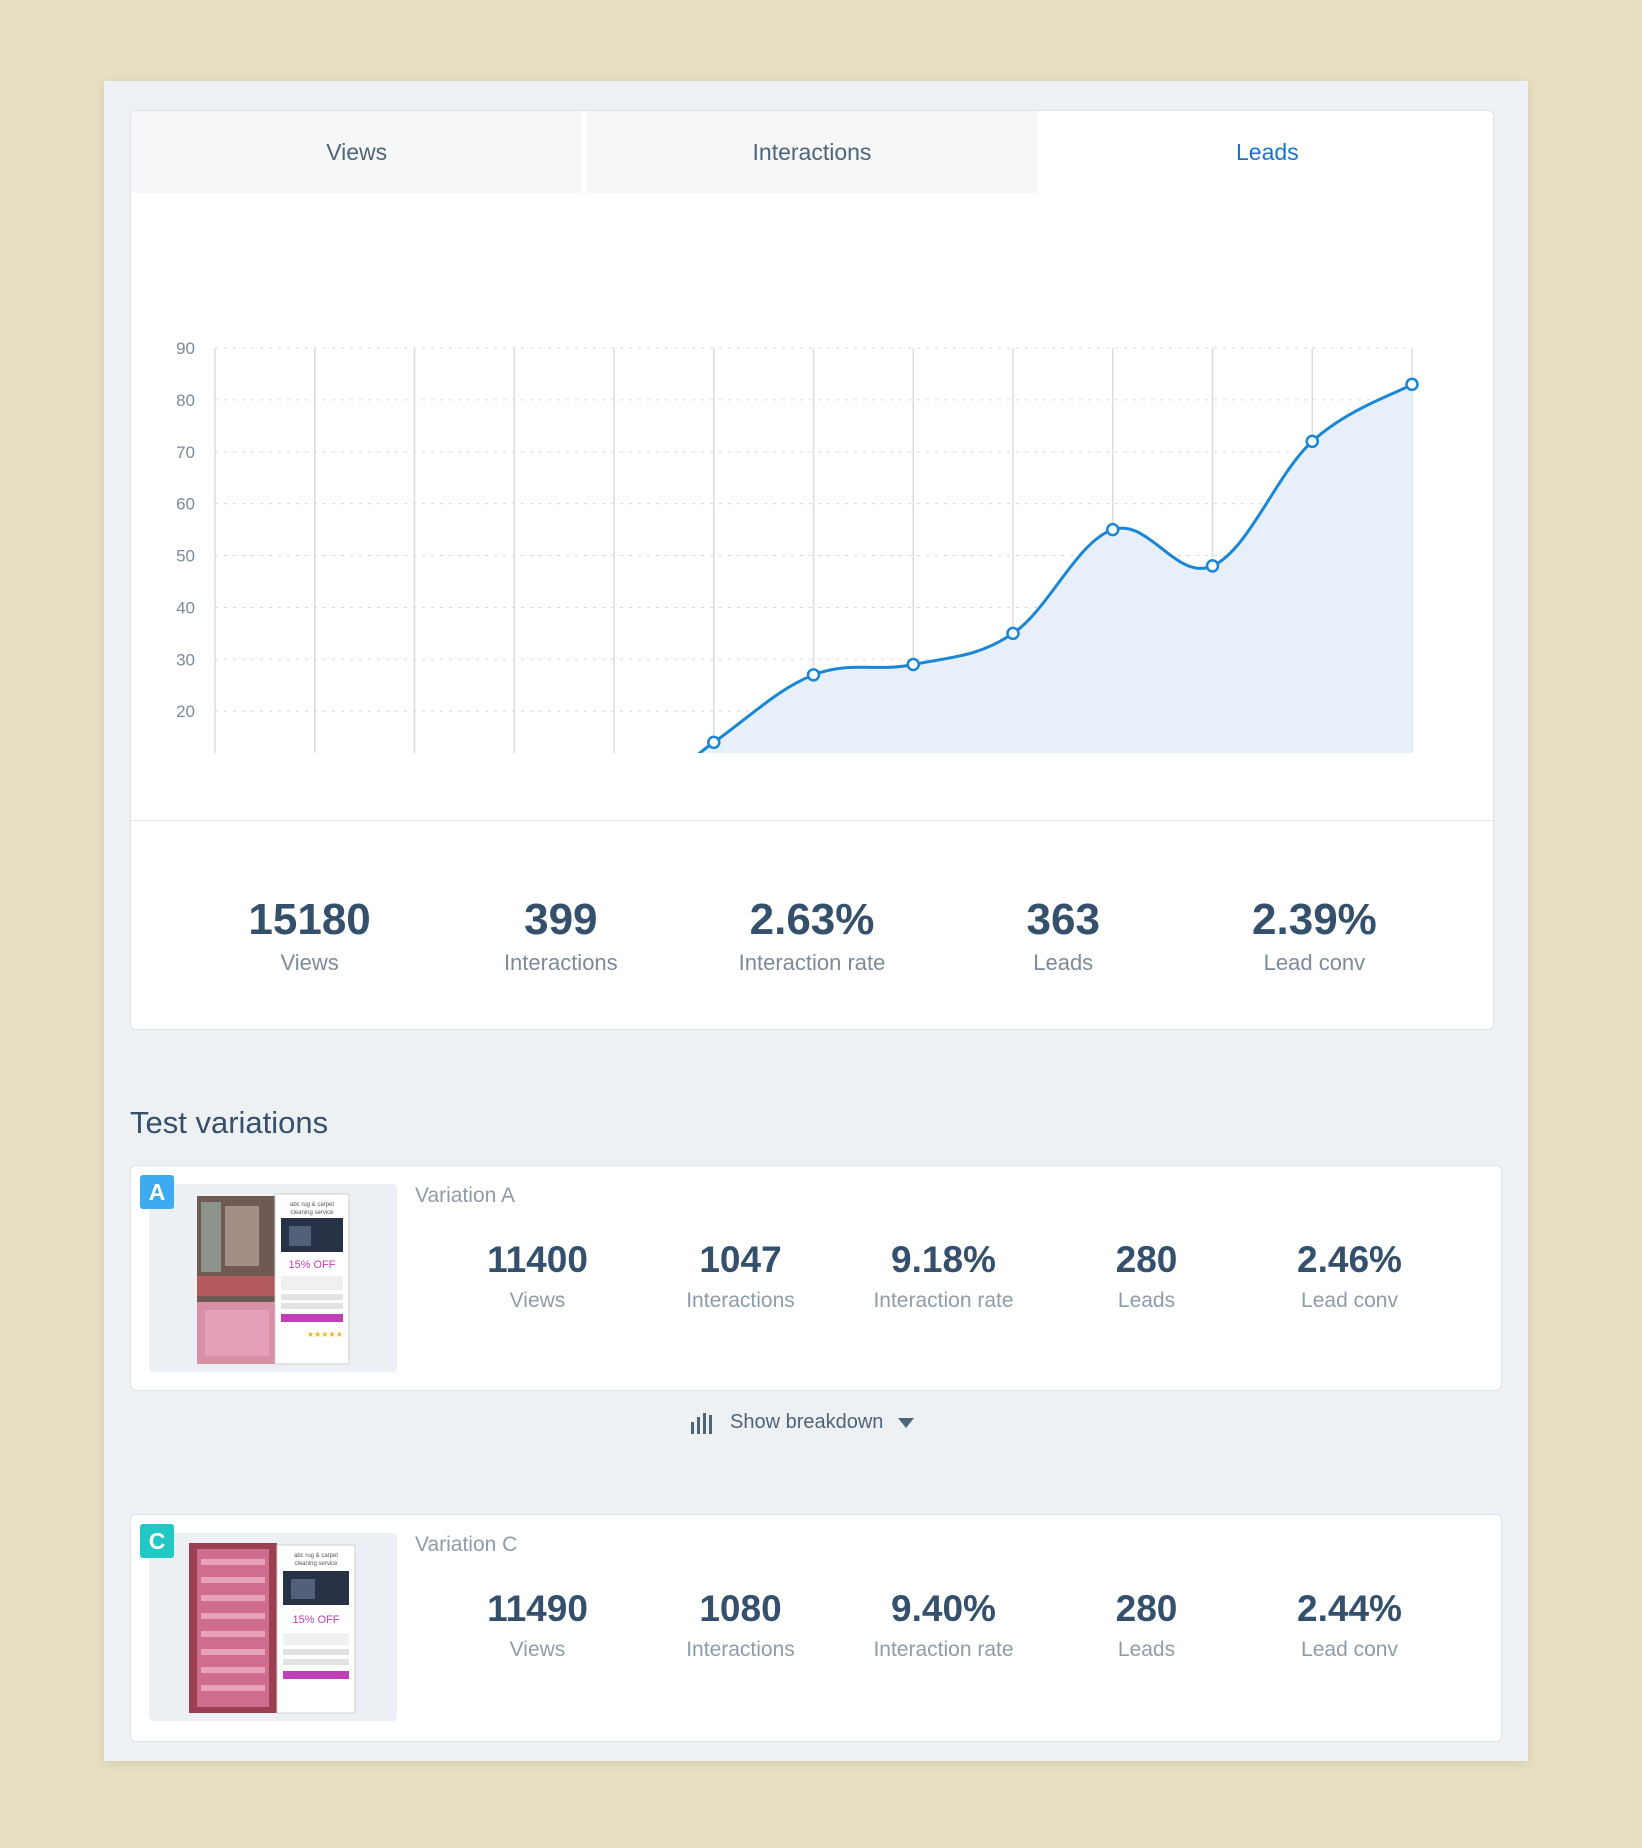  What do you see at coordinates (466, 1544) in the screenshot?
I see `variation-name: Variation C` at bounding box center [466, 1544].